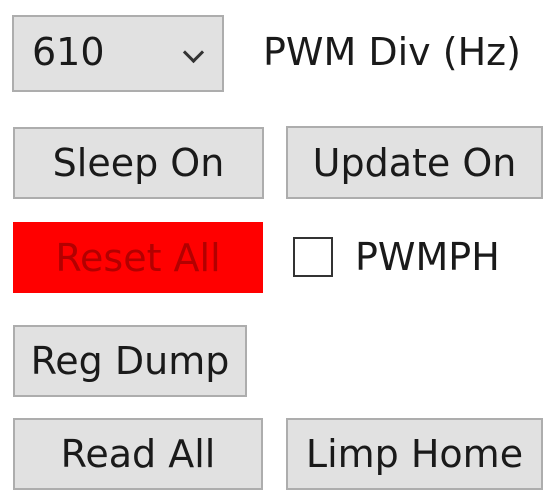  I want to click on reset-all-button: Reset All, so click(138, 257).